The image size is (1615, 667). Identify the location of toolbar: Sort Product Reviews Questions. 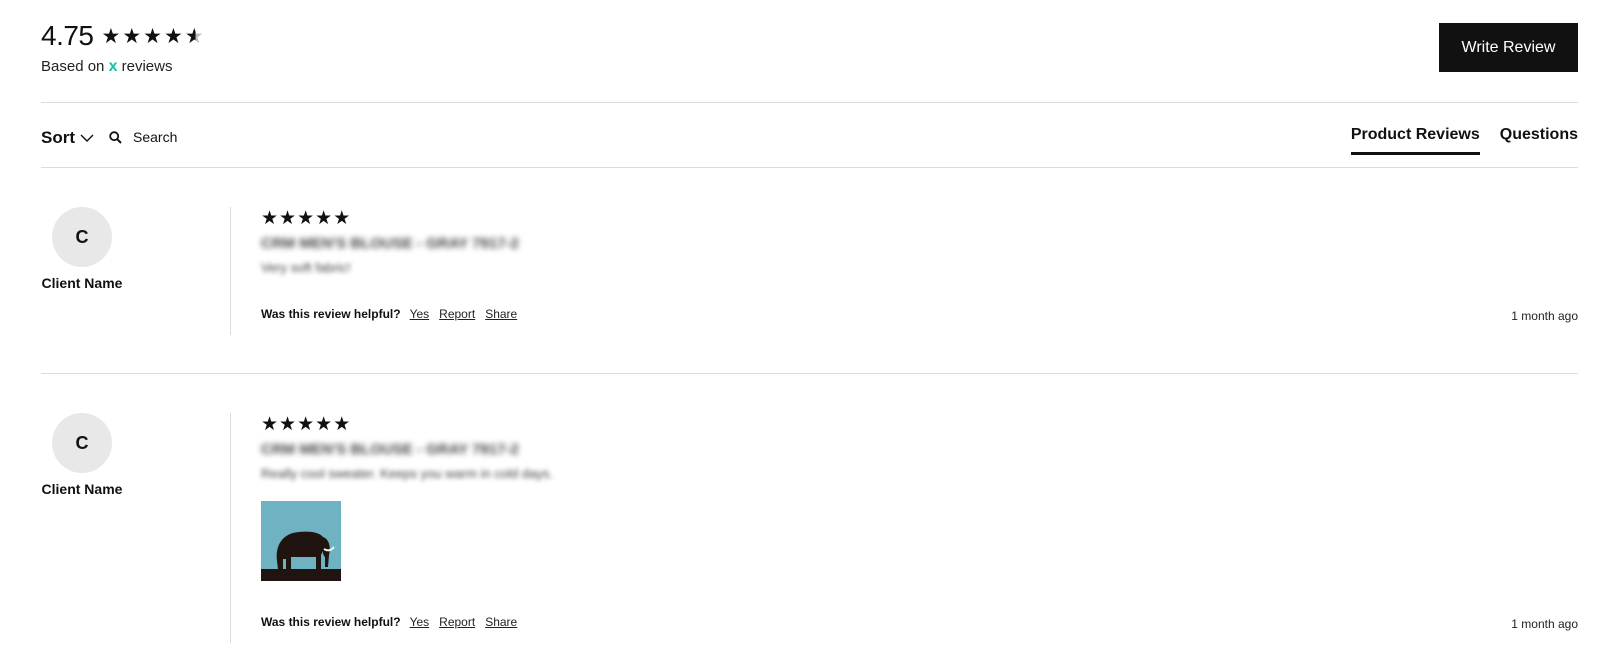
(809, 139).